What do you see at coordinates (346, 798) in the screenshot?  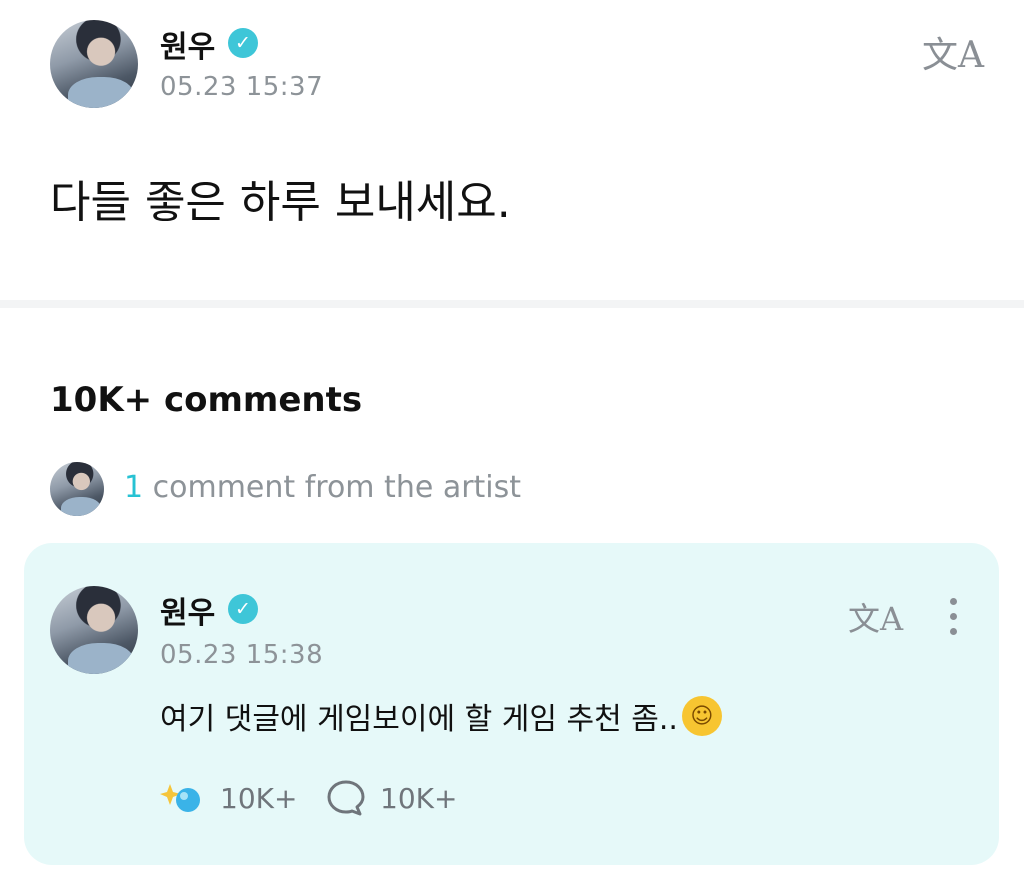 I see `speech-bubble-icon` at bounding box center [346, 798].